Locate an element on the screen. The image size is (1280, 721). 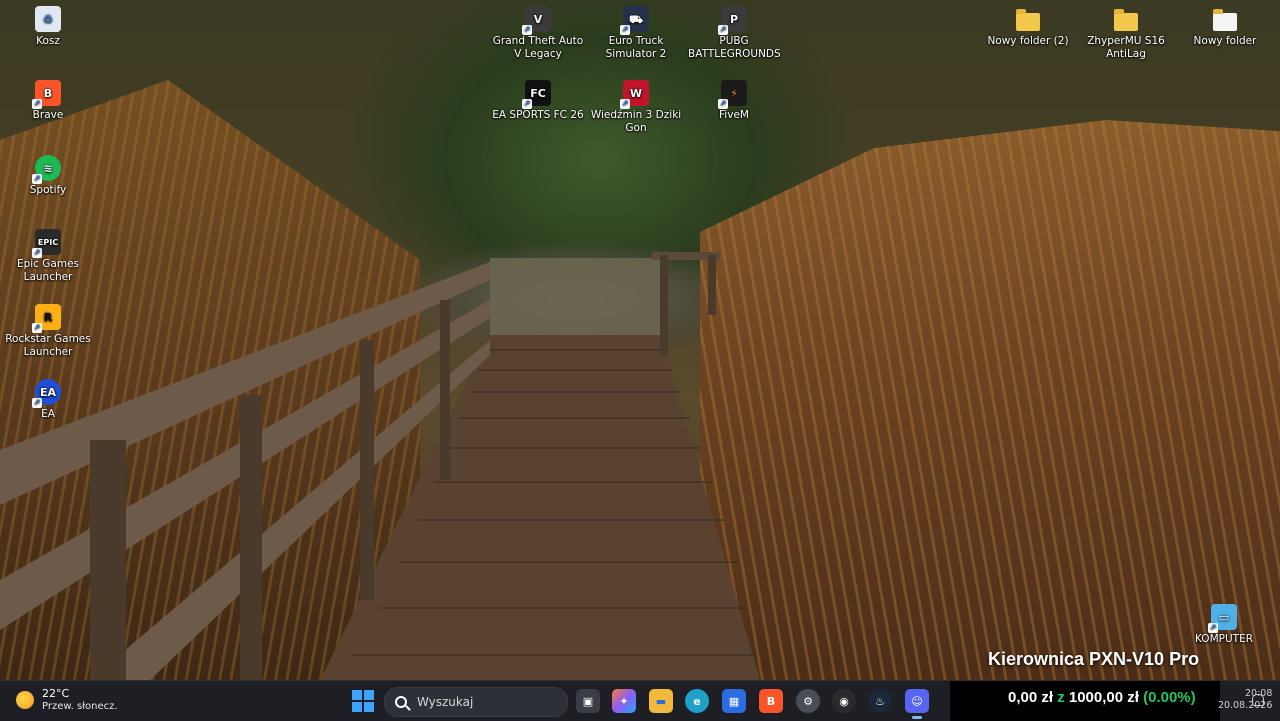
desktop-icon-label: Kosz is located at coordinates (48, 41).